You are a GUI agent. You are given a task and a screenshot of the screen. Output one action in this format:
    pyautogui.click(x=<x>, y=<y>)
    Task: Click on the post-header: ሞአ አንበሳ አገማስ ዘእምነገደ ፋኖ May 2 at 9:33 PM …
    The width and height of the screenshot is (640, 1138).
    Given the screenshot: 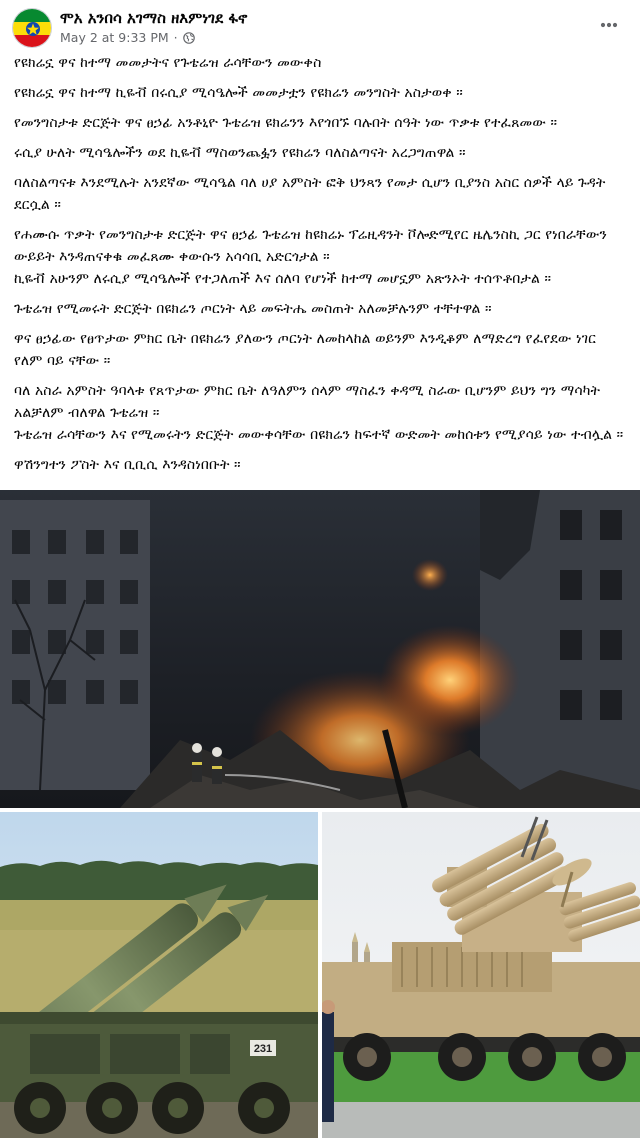 What is the action you would take?
    pyautogui.click(x=320, y=26)
    